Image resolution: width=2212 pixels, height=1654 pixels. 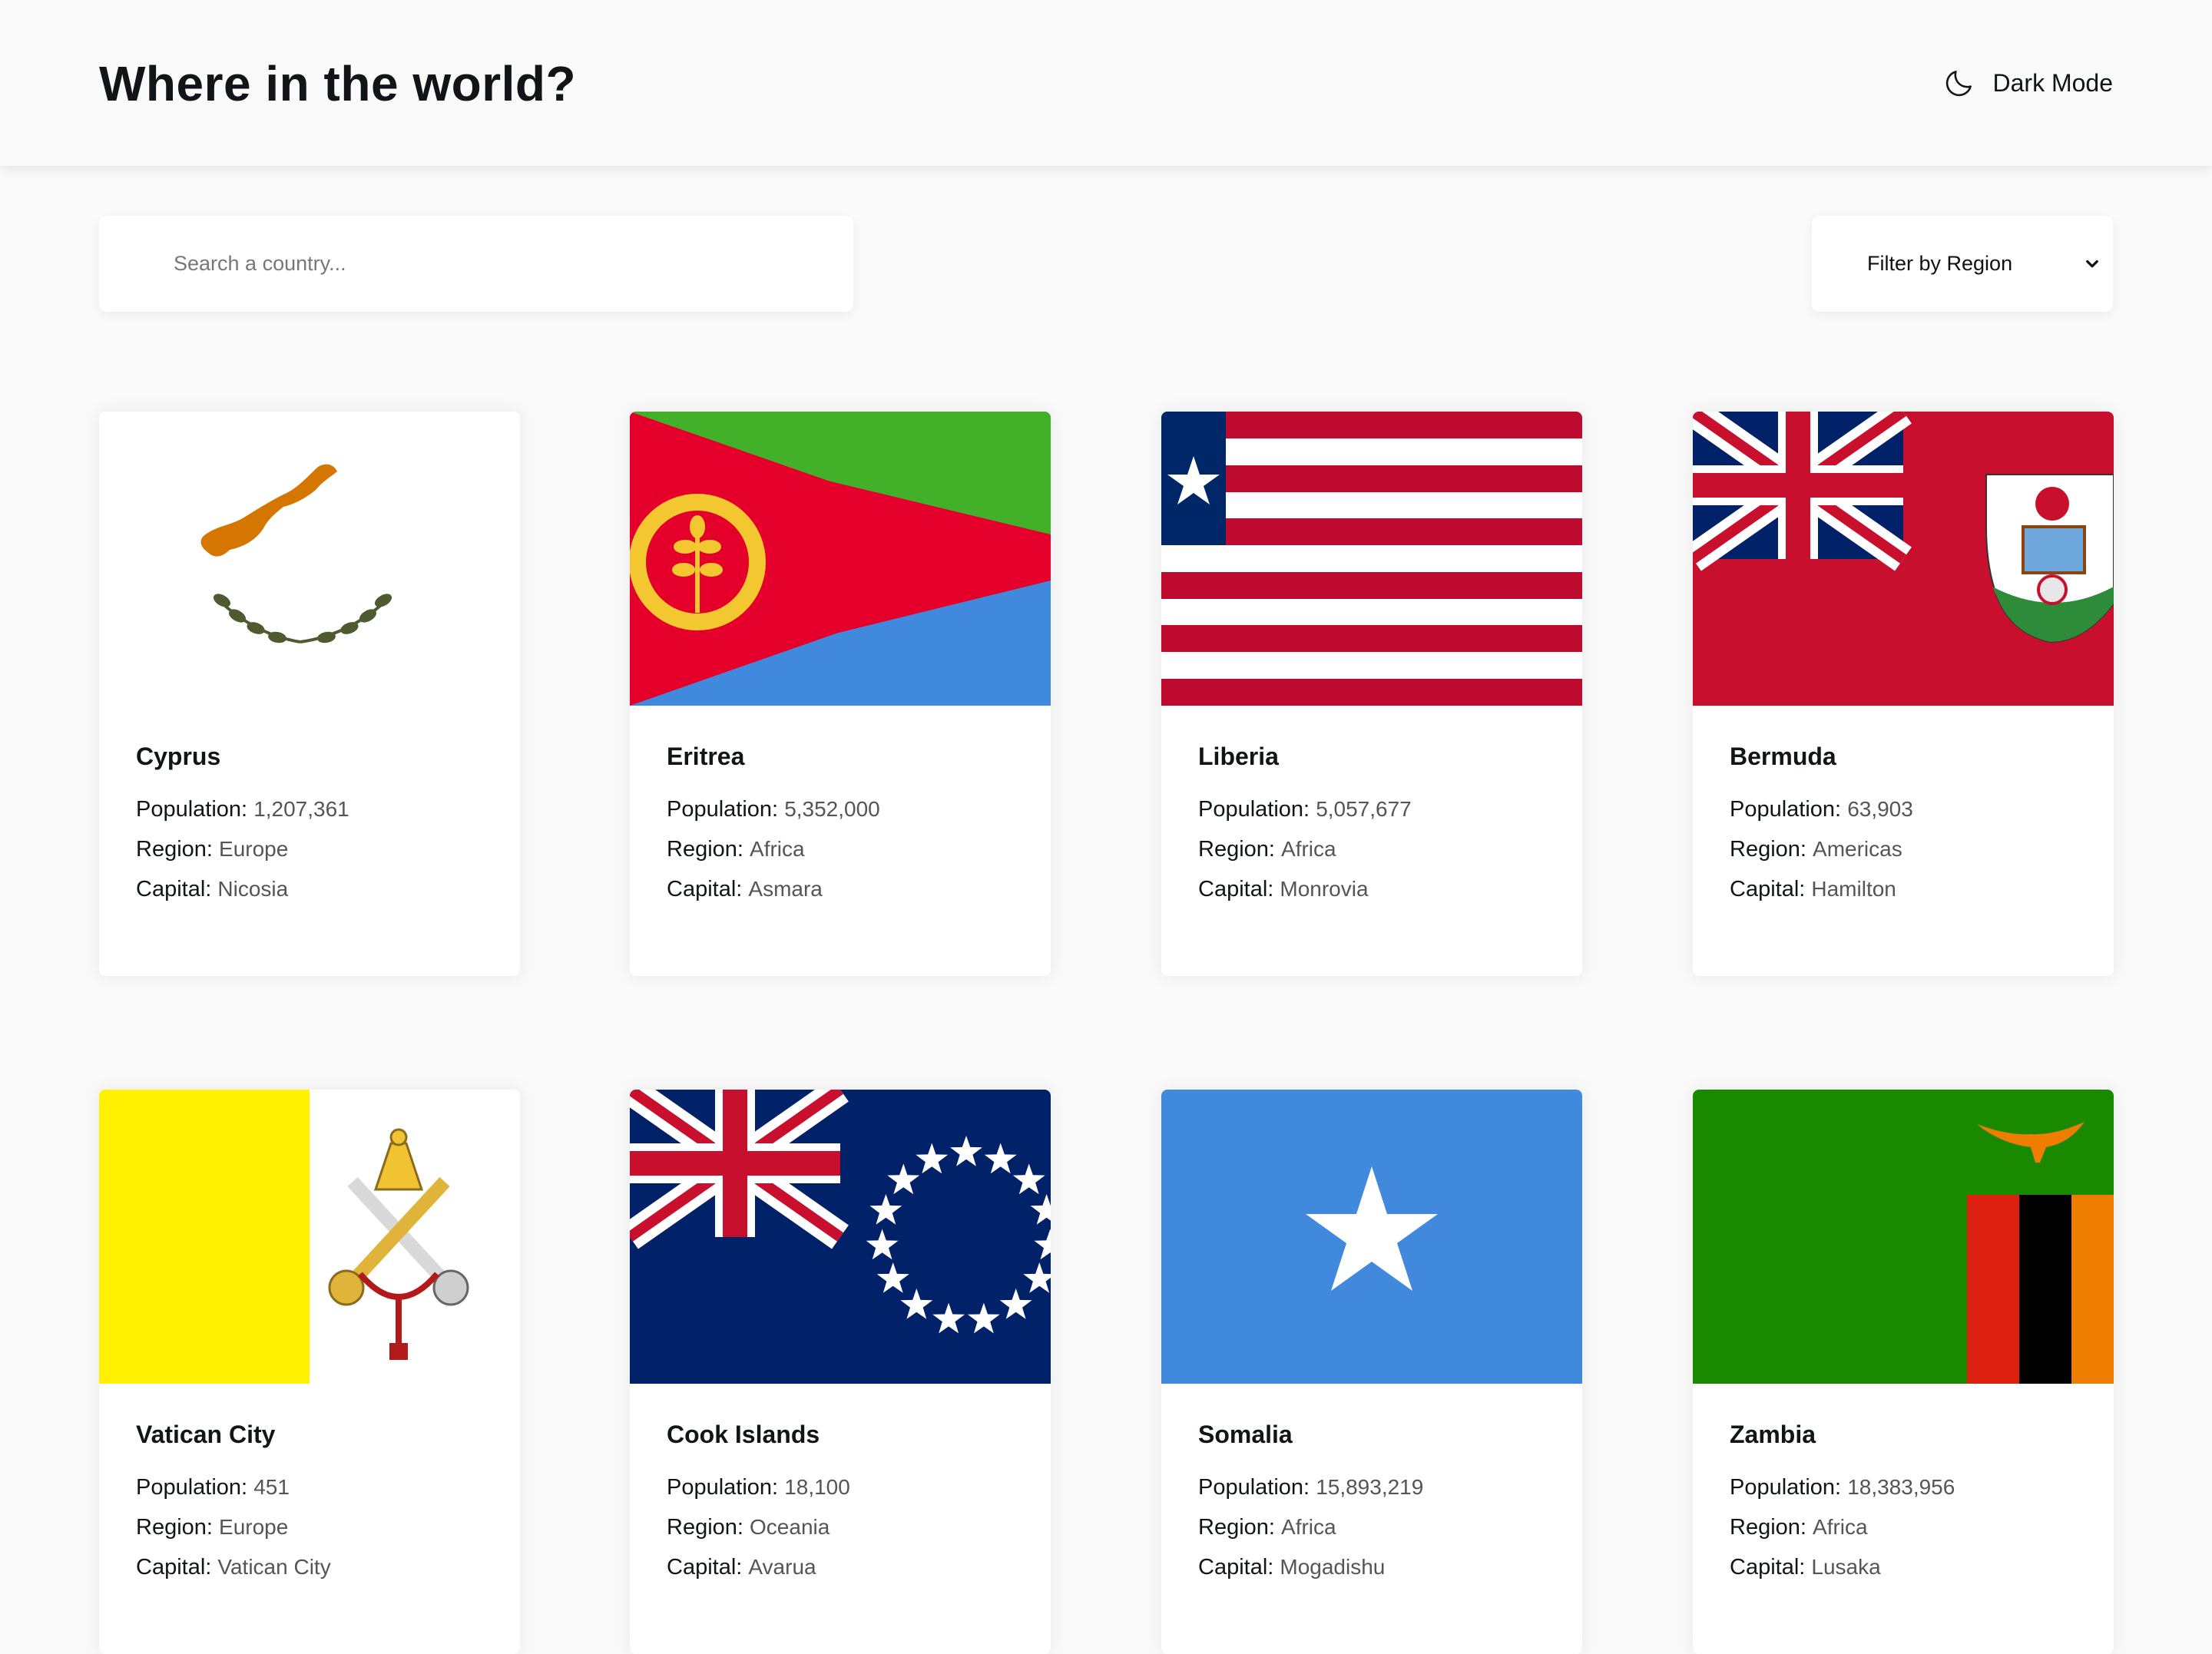 I want to click on region-value: Oceania, so click(x=790, y=1527).